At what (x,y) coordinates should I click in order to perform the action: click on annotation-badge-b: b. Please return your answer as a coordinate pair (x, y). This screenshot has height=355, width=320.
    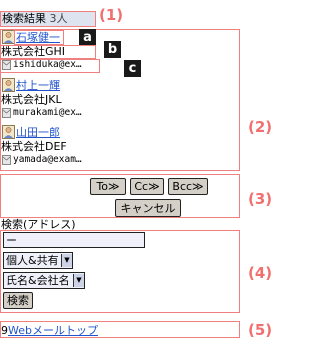
    Looking at the image, I should click on (112, 49).